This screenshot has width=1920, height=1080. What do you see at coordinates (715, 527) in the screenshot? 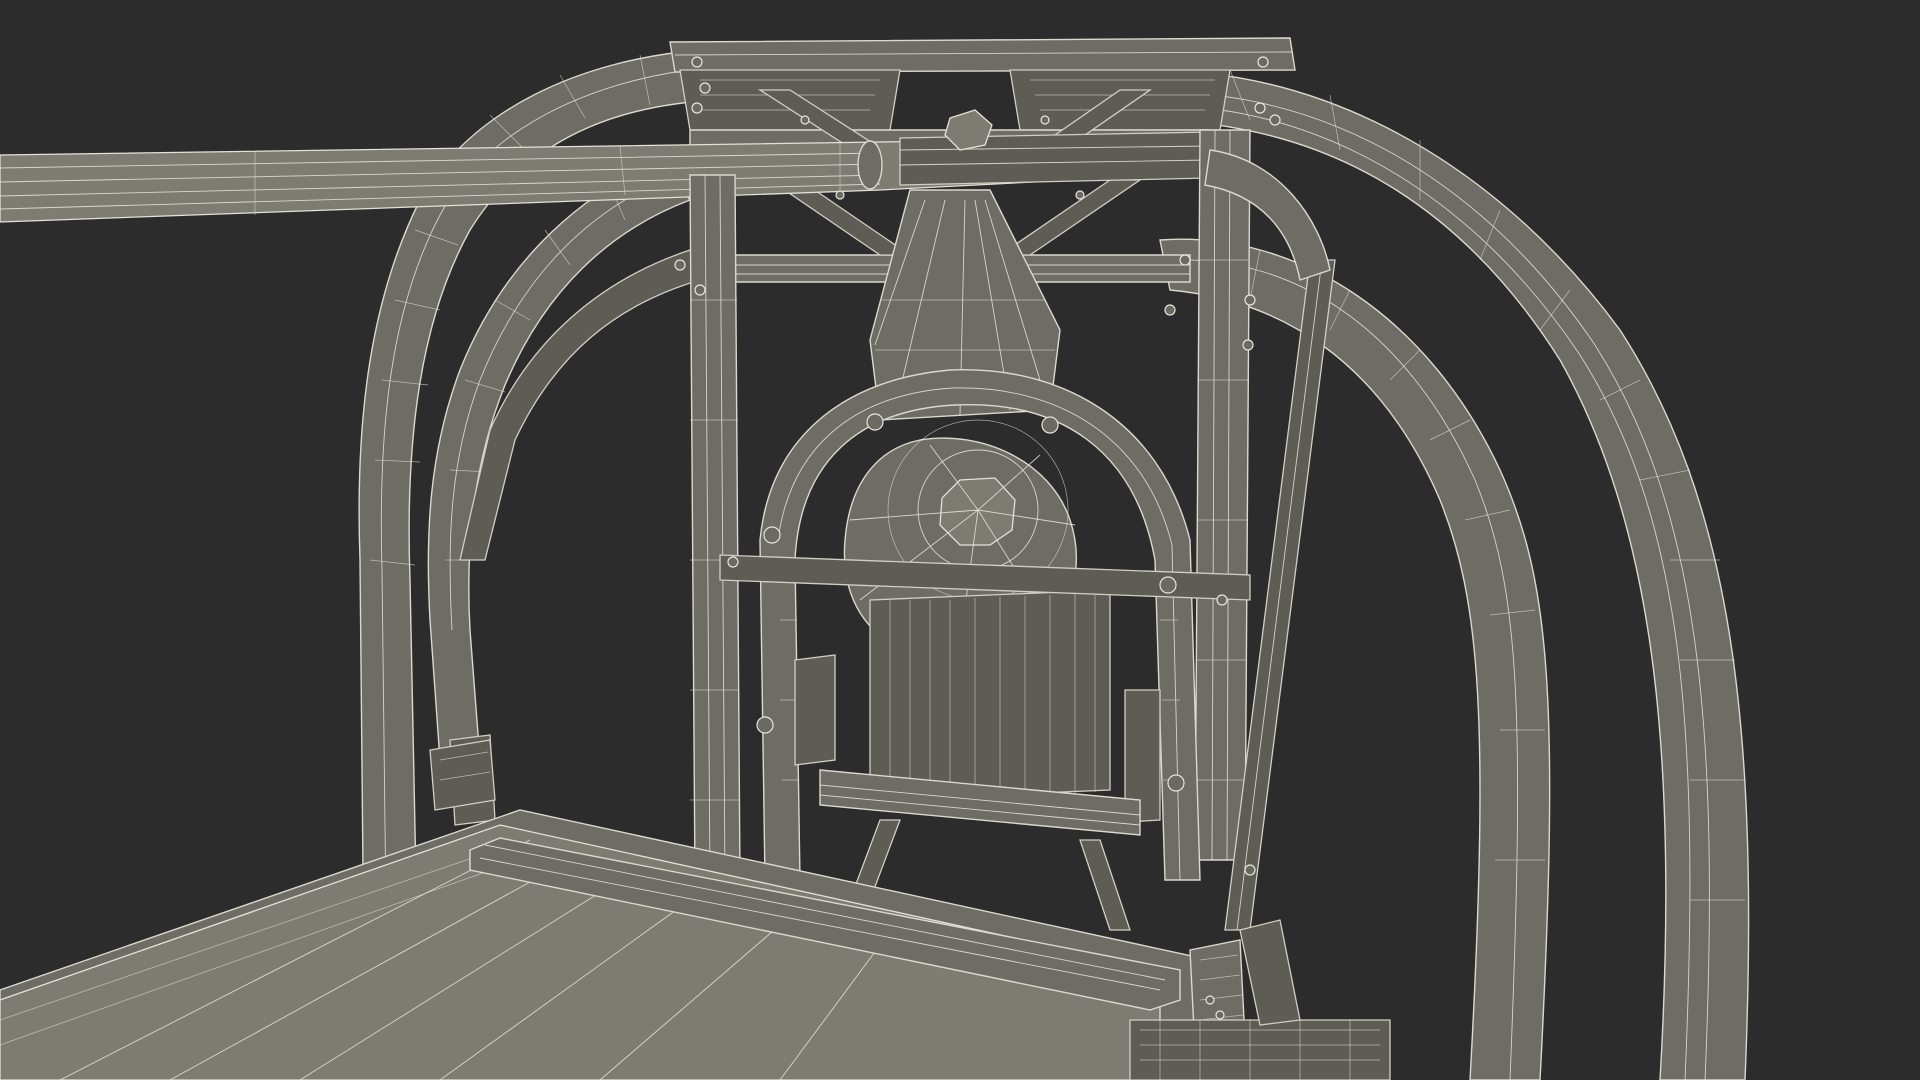
I see `left-vertical-post` at bounding box center [715, 527].